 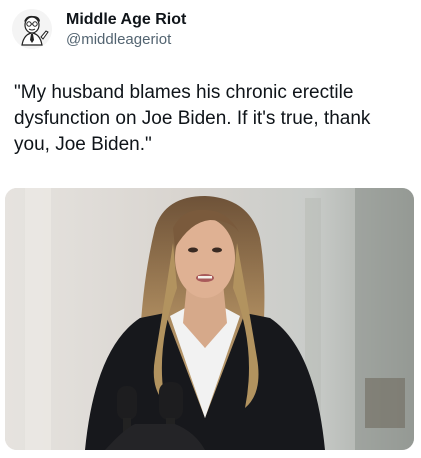 I want to click on display-name: Middle Age Riot, so click(x=126, y=20).